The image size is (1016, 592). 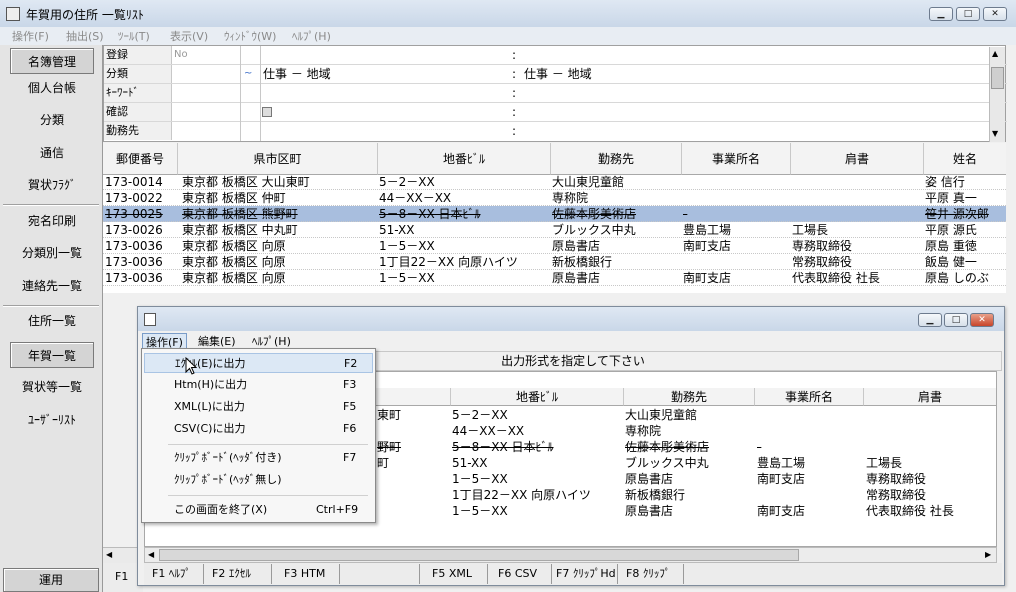 I want to click on fkey-f6-csv: F6 CSV, so click(x=523, y=574).